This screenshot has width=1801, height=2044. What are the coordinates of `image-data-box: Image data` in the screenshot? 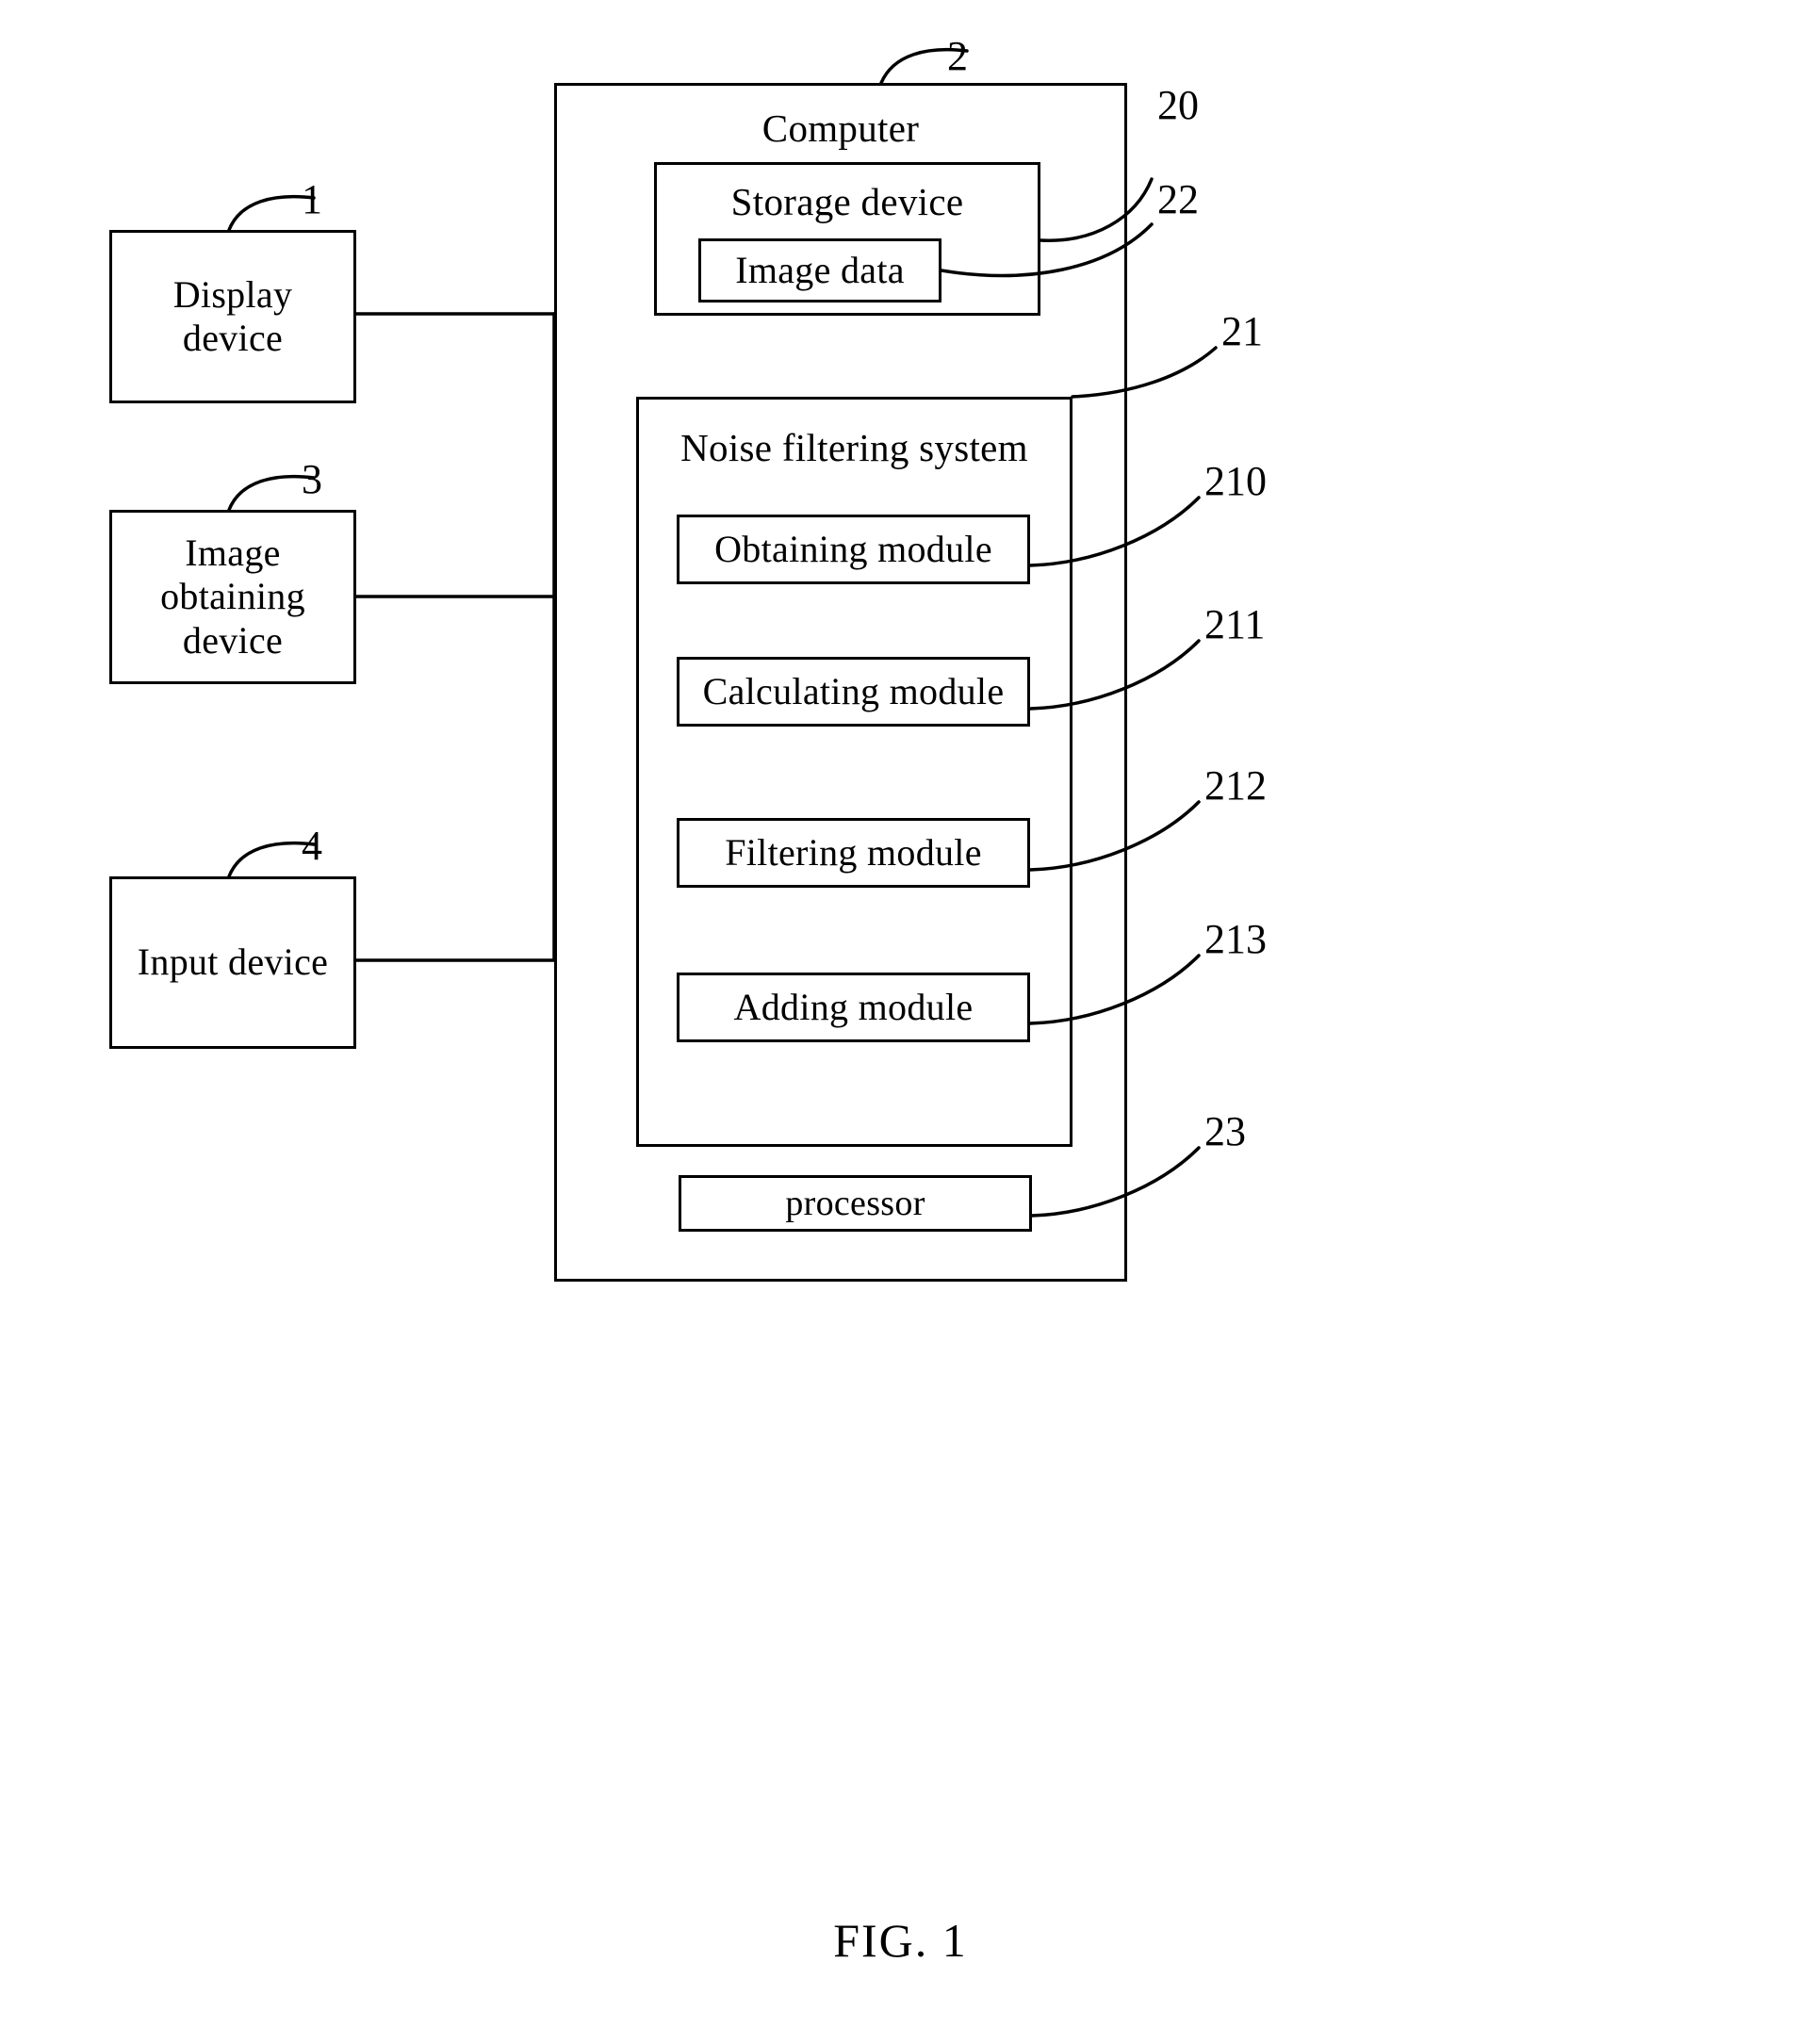 It's located at (819, 270).